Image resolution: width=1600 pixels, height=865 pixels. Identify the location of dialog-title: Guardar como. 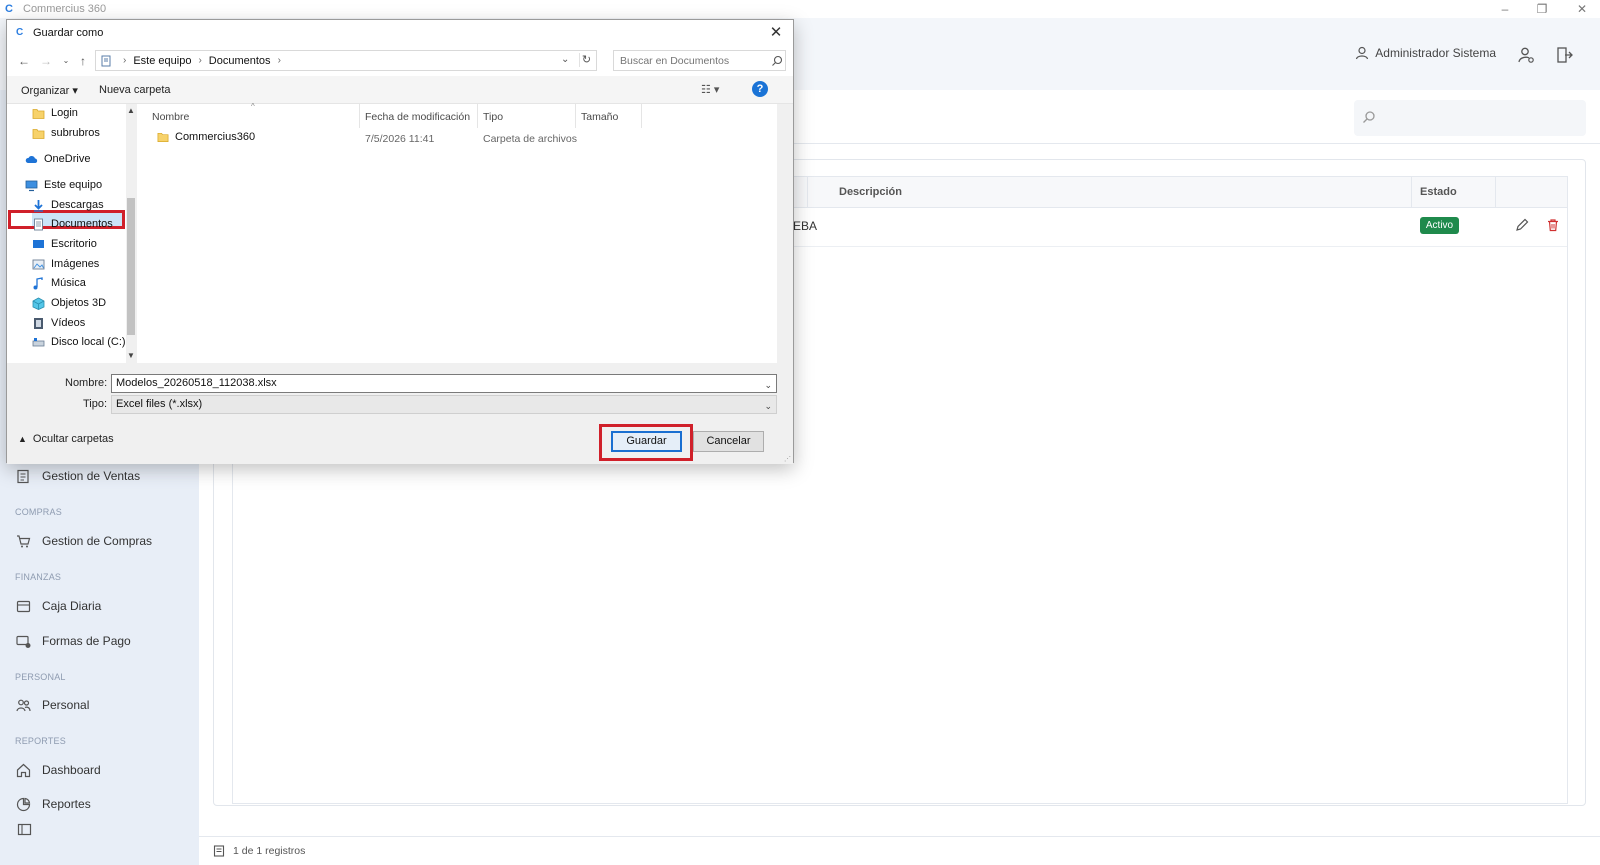
(68, 33).